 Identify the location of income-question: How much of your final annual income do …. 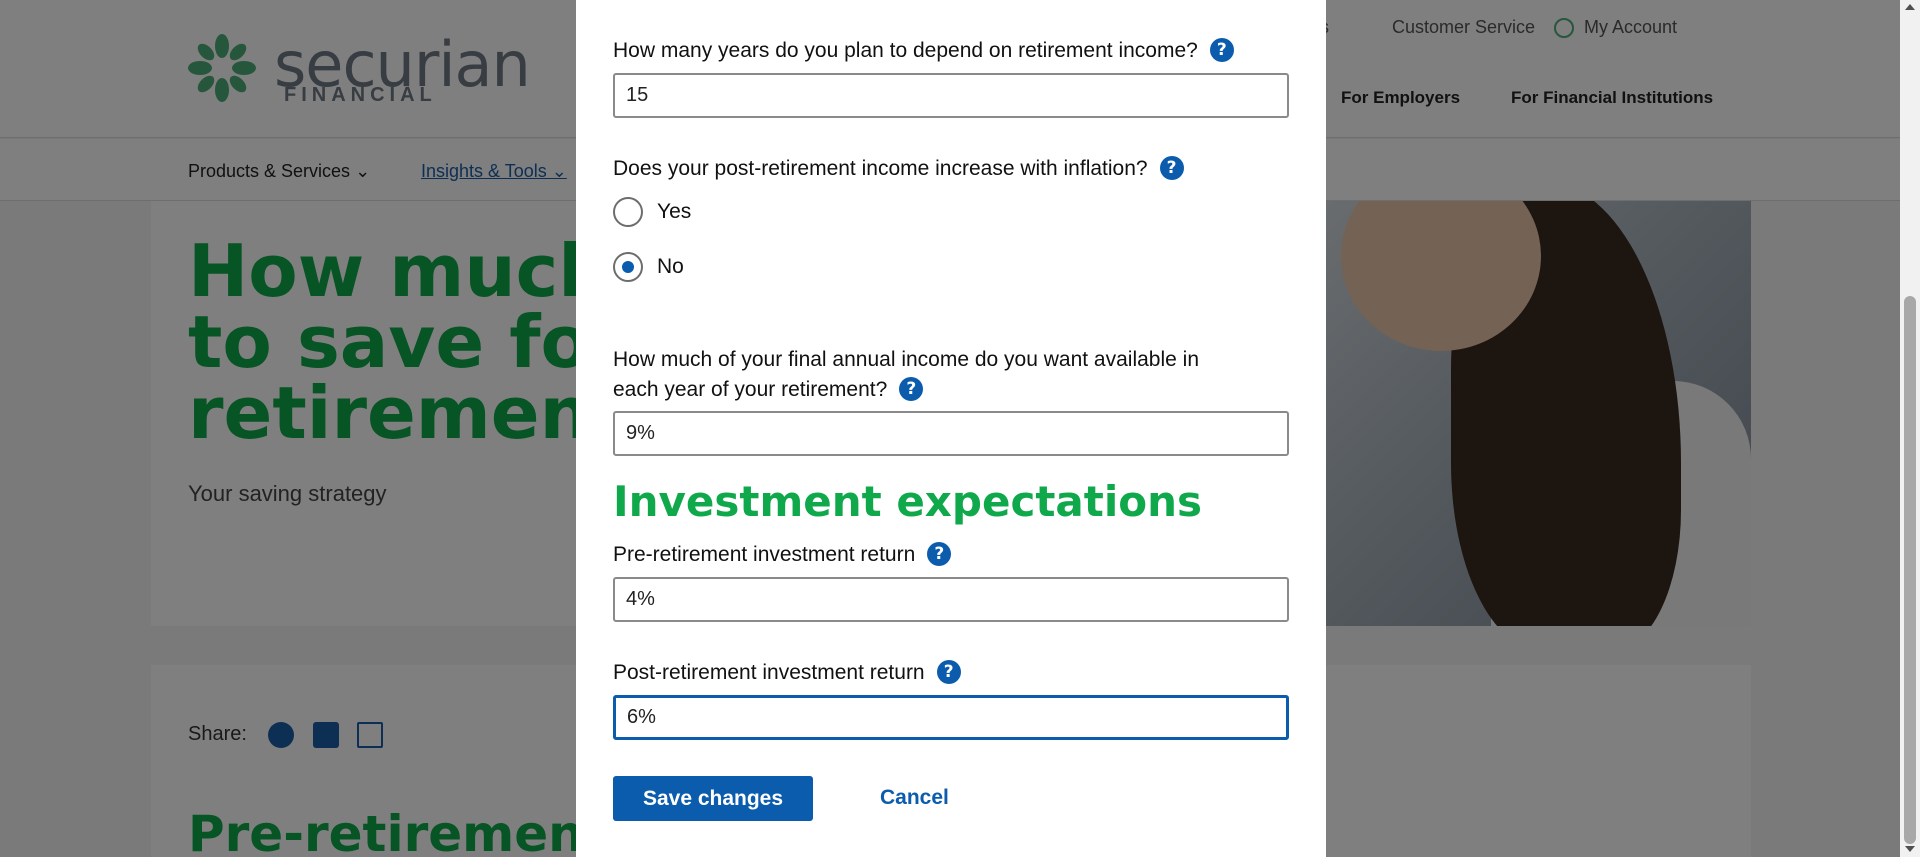
(953, 375).